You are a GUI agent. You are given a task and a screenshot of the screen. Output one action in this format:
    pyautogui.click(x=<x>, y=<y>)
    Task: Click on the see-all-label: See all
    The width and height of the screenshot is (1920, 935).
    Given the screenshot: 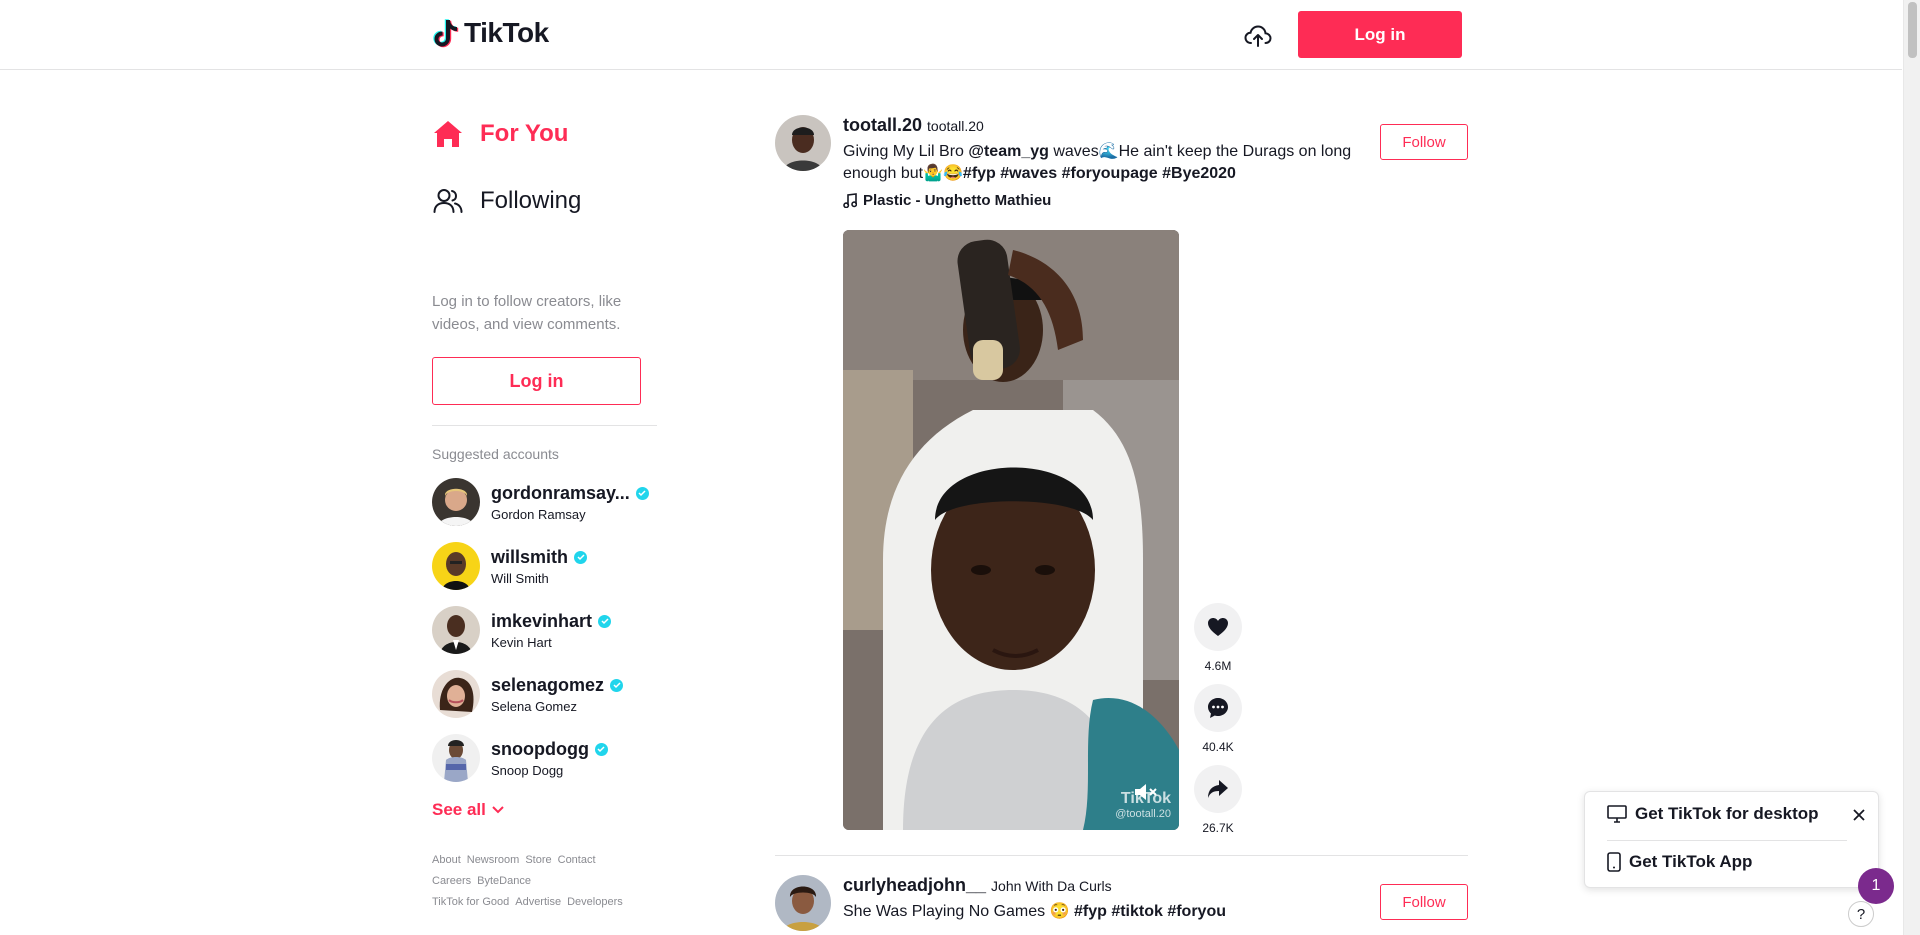 What is the action you would take?
    pyautogui.click(x=459, y=809)
    